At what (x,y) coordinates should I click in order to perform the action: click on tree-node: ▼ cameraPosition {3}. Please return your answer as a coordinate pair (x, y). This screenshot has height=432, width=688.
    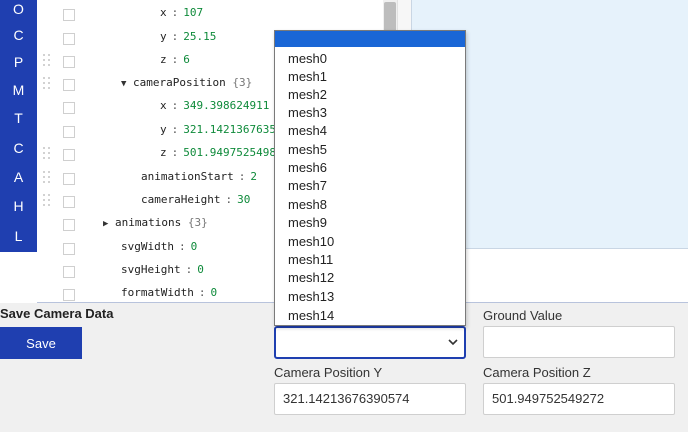
    Looking at the image, I should click on (186, 82).